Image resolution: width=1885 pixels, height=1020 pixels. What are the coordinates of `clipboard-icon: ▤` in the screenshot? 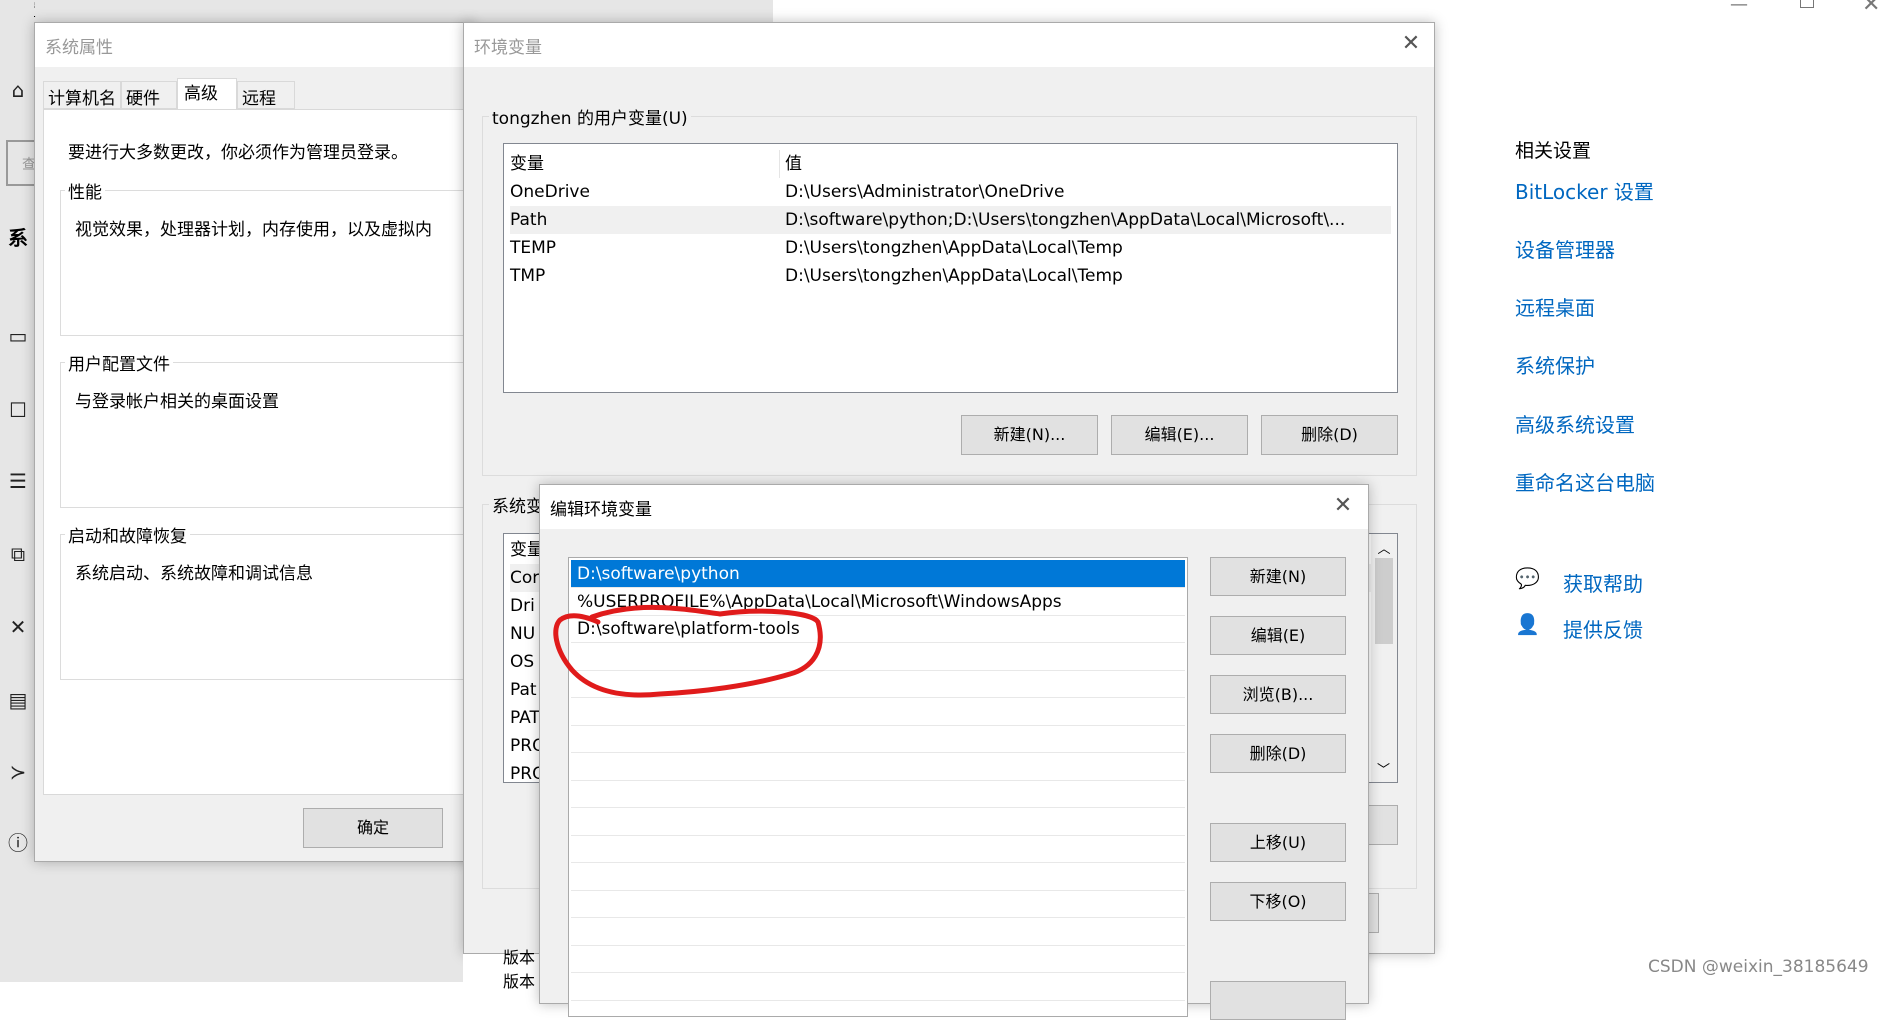 It's located at (18, 700).